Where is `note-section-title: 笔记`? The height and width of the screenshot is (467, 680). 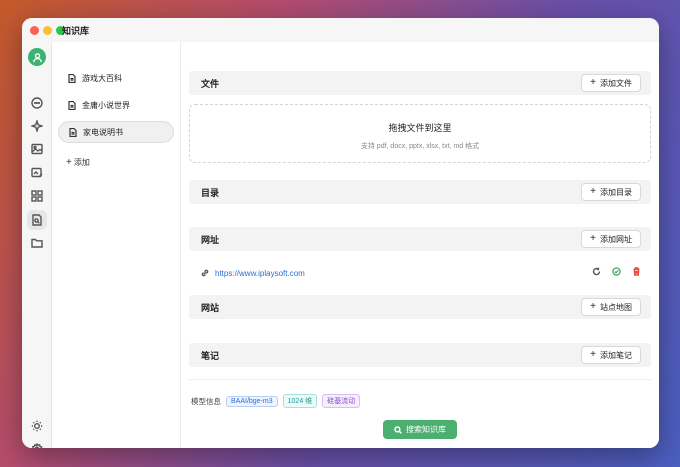
note-section-title: 笔记 is located at coordinates (210, 355).